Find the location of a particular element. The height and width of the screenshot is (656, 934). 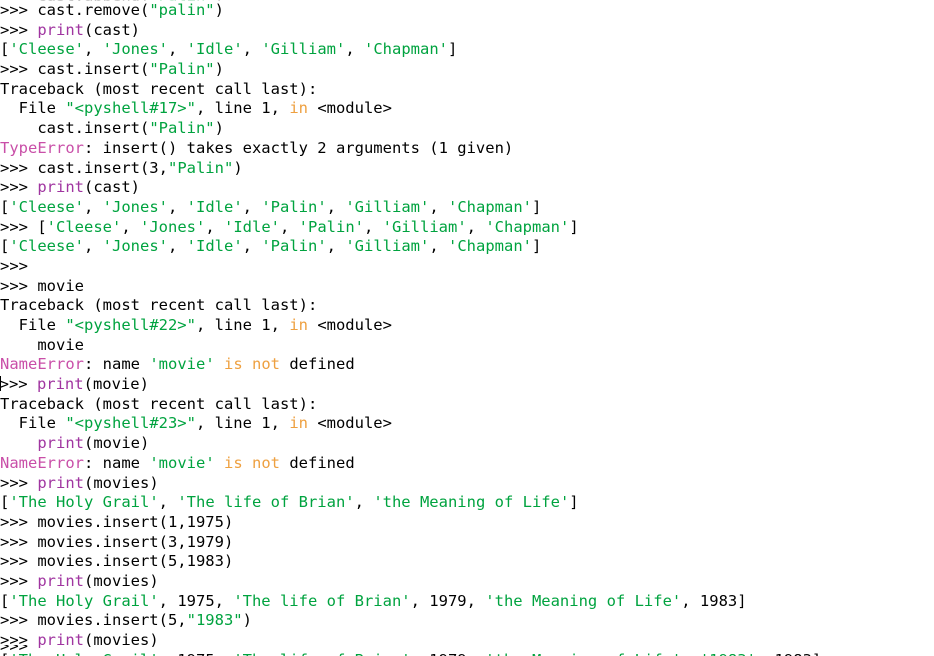

token-text: defined is located at coordinates (317, 462).